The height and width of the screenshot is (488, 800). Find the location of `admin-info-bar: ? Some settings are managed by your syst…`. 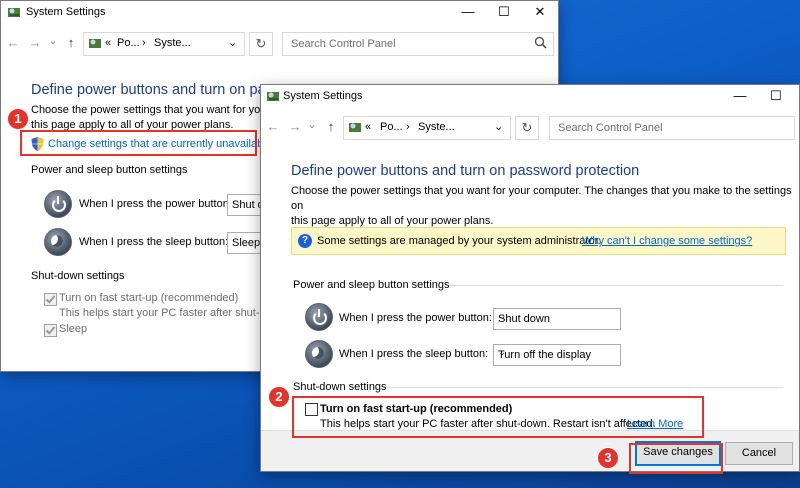

admin-info-bar: ? Some settings are managed by your syst… is located at coordinates (538, 241).